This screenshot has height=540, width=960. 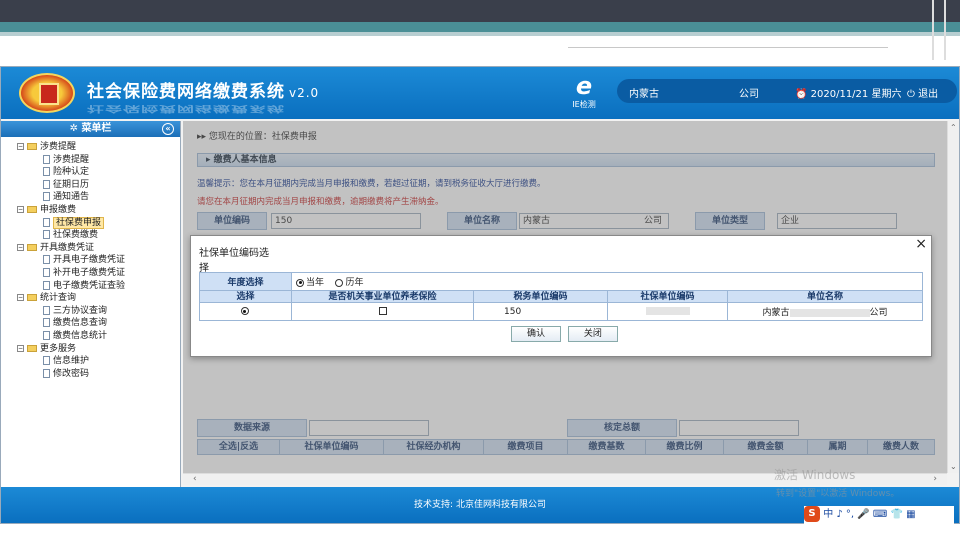 I want to click on ime-toolbar: S 中 ♪ °, 🎤 ⌨ 👕 ▦, so click(x=879, y=515).